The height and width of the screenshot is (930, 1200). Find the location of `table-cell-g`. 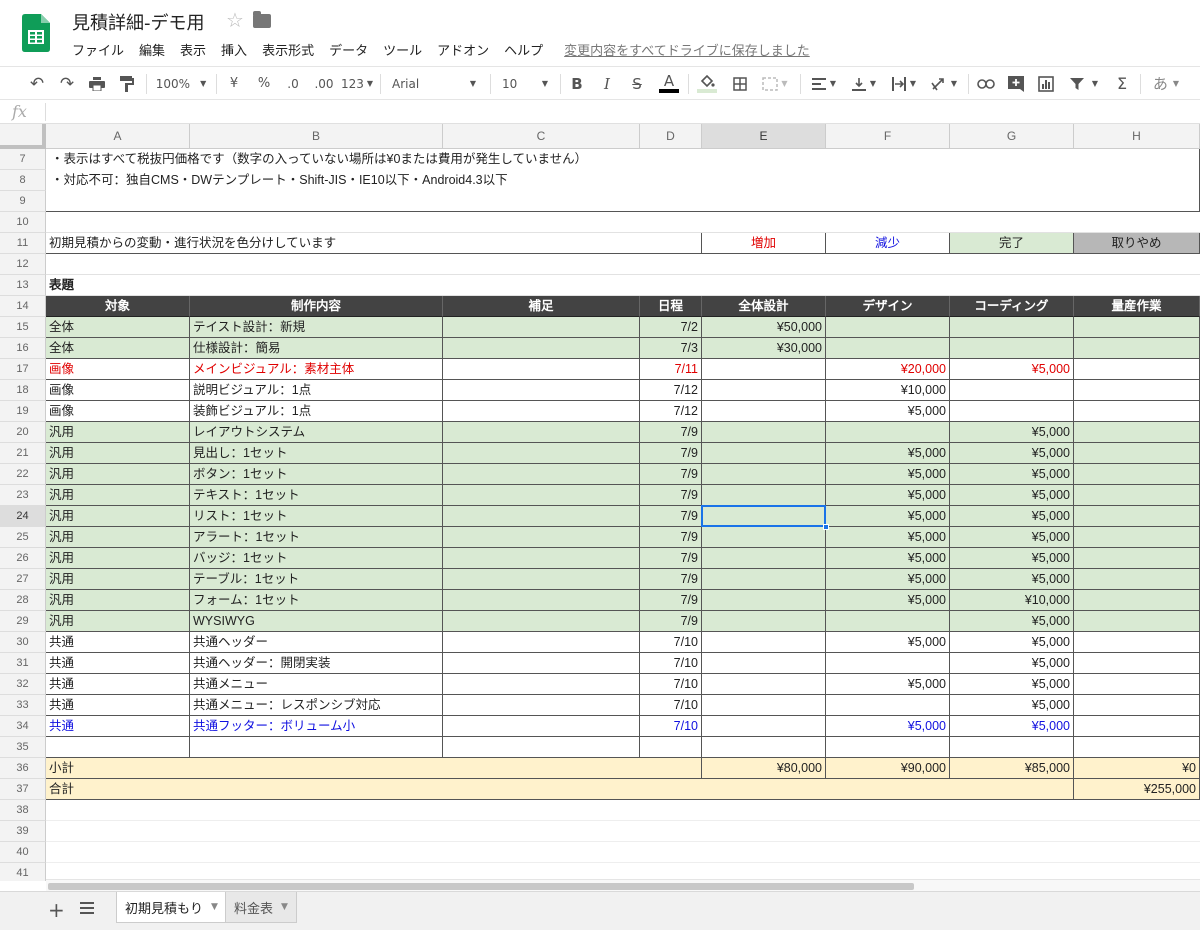

table-cell-g is located at coordinates (1012, 411).